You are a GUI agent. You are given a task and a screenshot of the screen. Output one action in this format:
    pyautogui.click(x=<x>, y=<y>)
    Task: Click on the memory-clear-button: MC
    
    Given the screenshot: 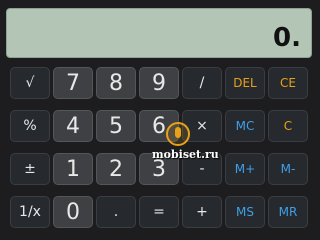 What is the action you would take?
    pyautogui.click(x=245, y=126)
    